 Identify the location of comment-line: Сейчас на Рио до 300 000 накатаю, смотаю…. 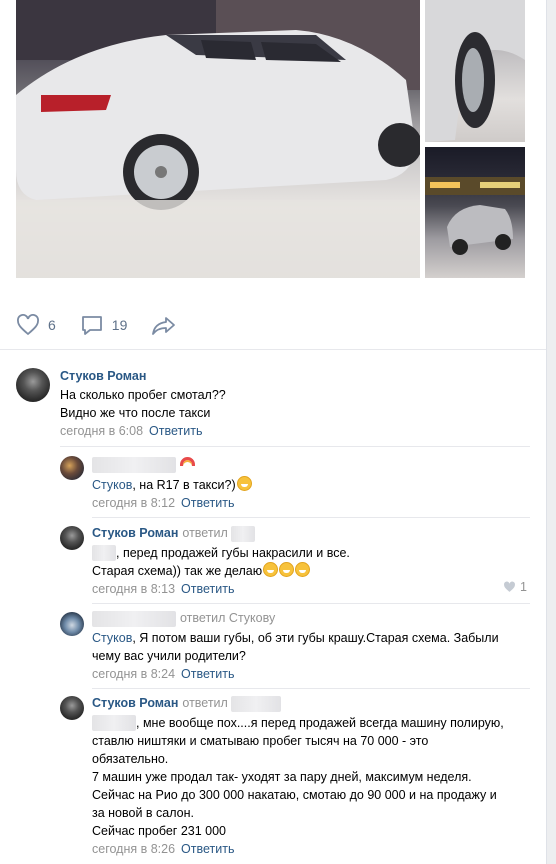
(294, 794).